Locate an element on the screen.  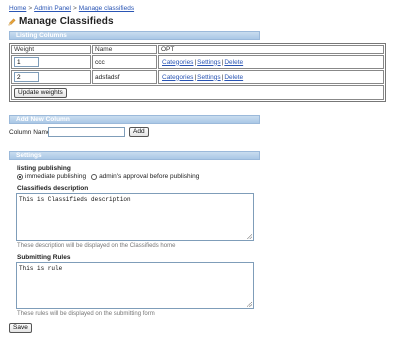
update-cell: Update weights is located at coordinates (197, 92).